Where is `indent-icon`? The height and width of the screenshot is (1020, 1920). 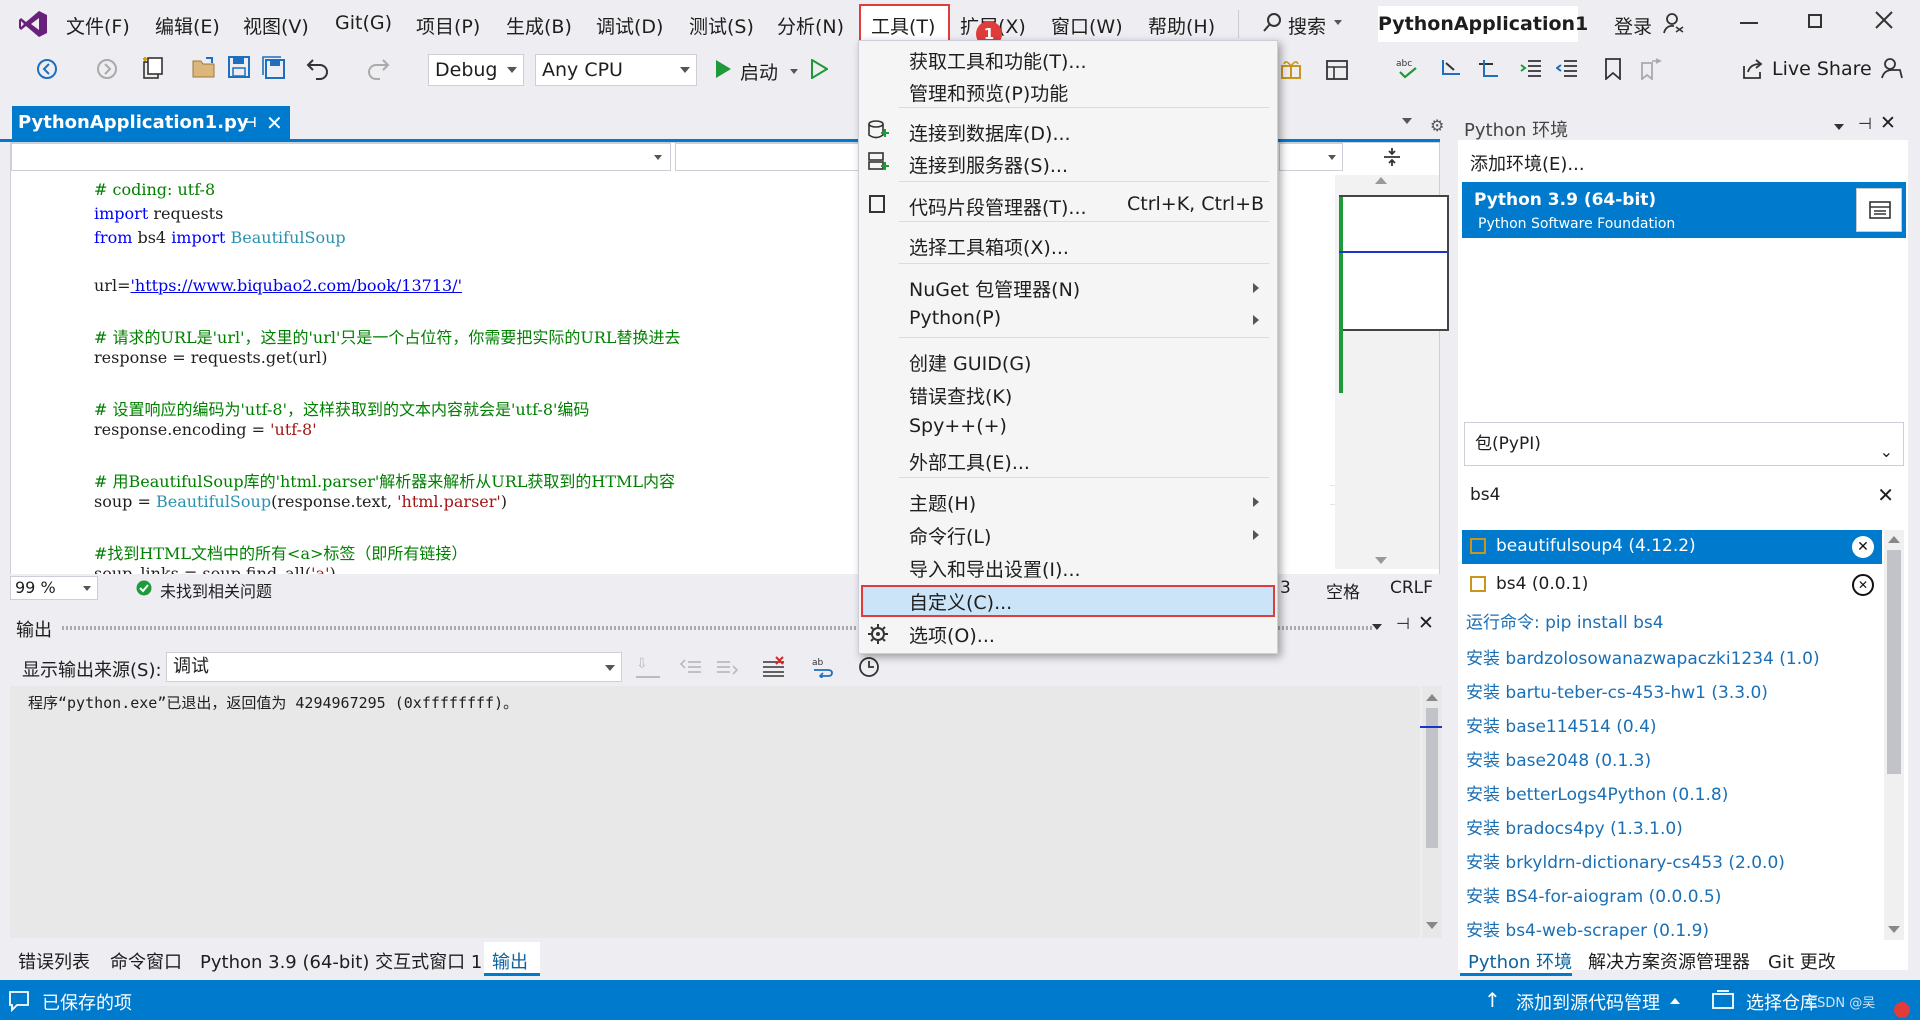 indent-icon is located at coordinates (1531, 69).